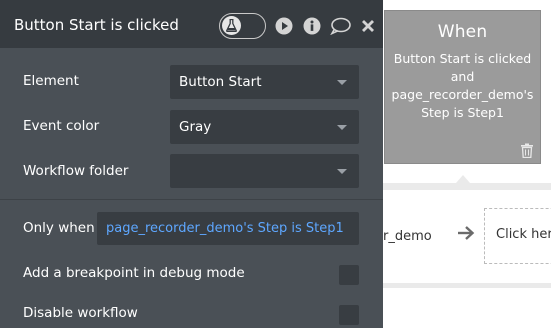  I want to click on only-when-expression: page_recorder_demo's Step is Step1, so click(225, 228).